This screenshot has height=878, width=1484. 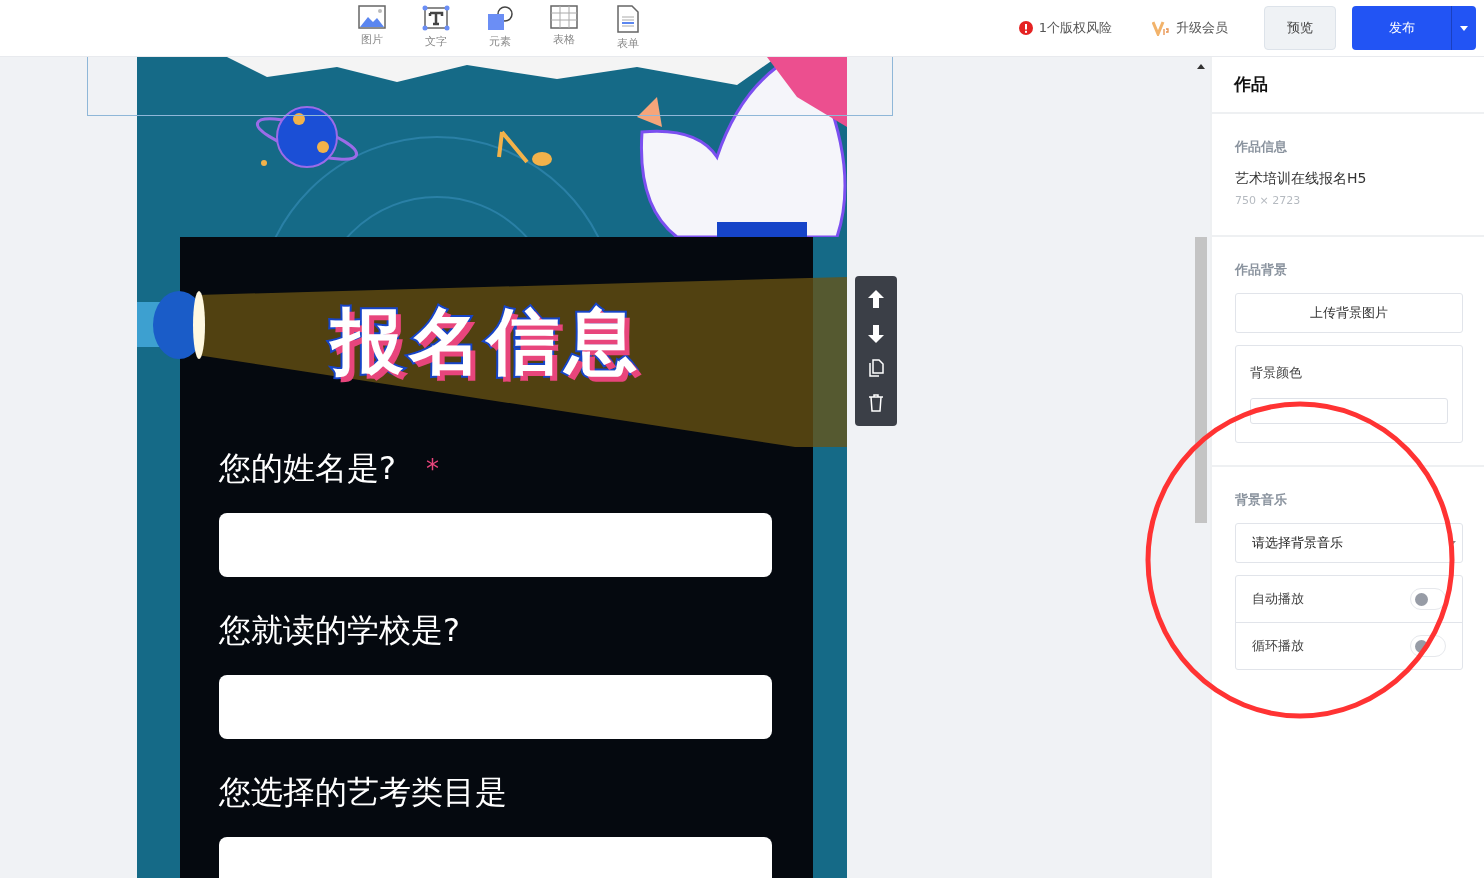 I want to click on section-heading: 作品信息, so click(x=1261, y=147).